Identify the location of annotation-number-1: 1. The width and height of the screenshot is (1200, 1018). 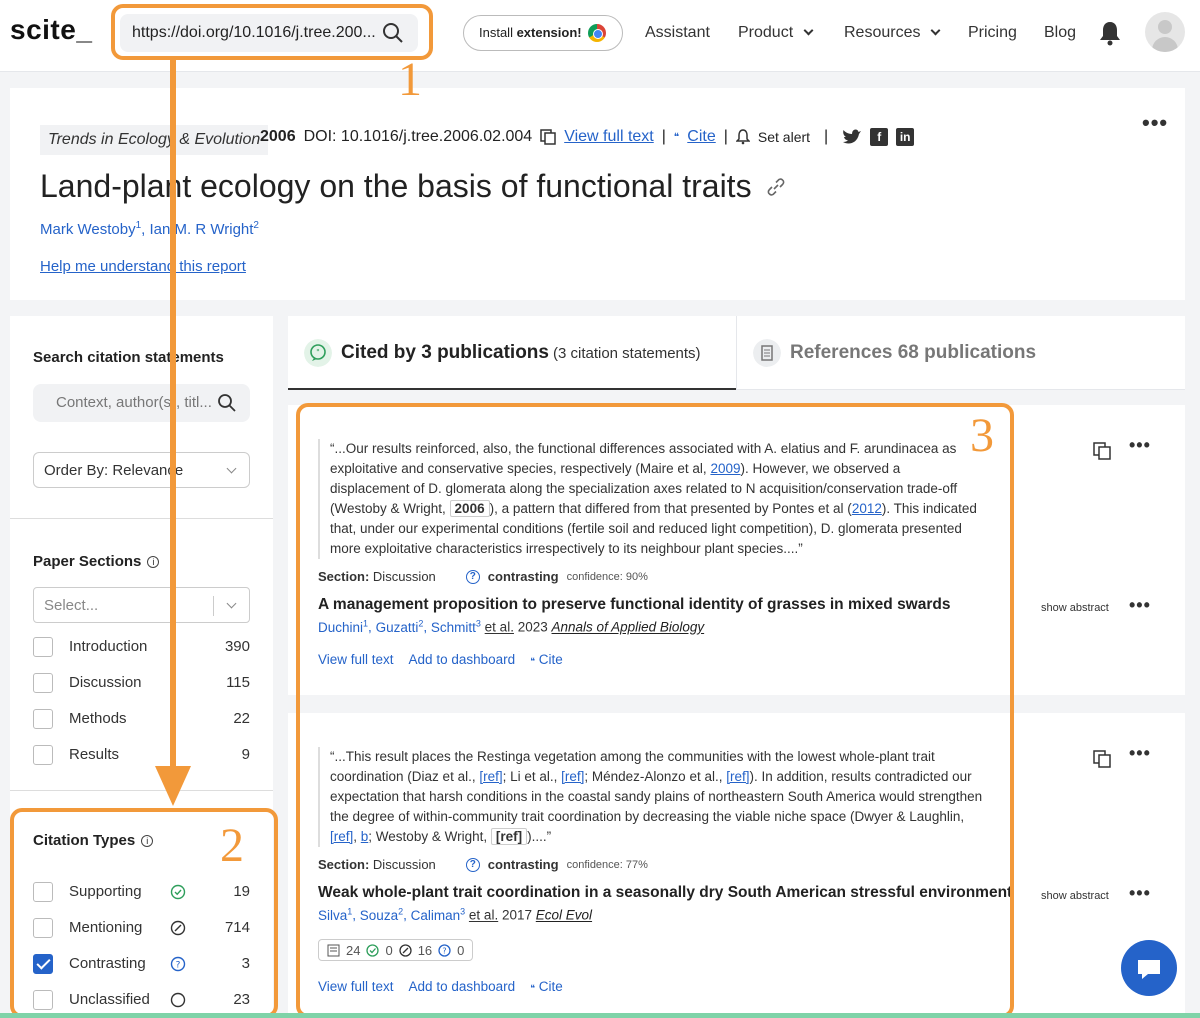
(410, 79).